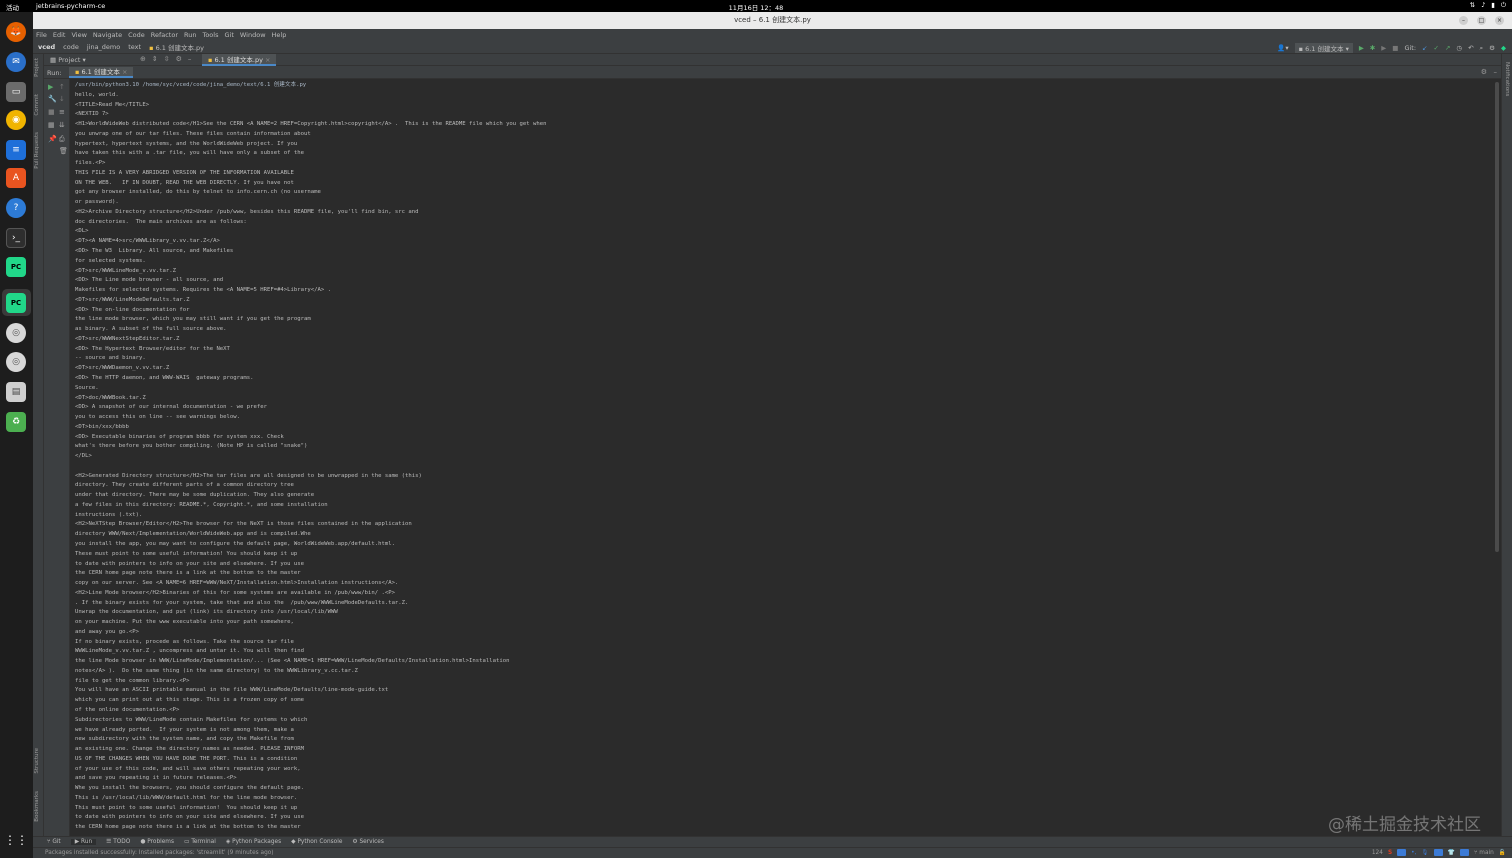  Describe the element at coordinates (16, 150) in the screenshot. I see `libreoffice-writer-icon: ≡` at that location.